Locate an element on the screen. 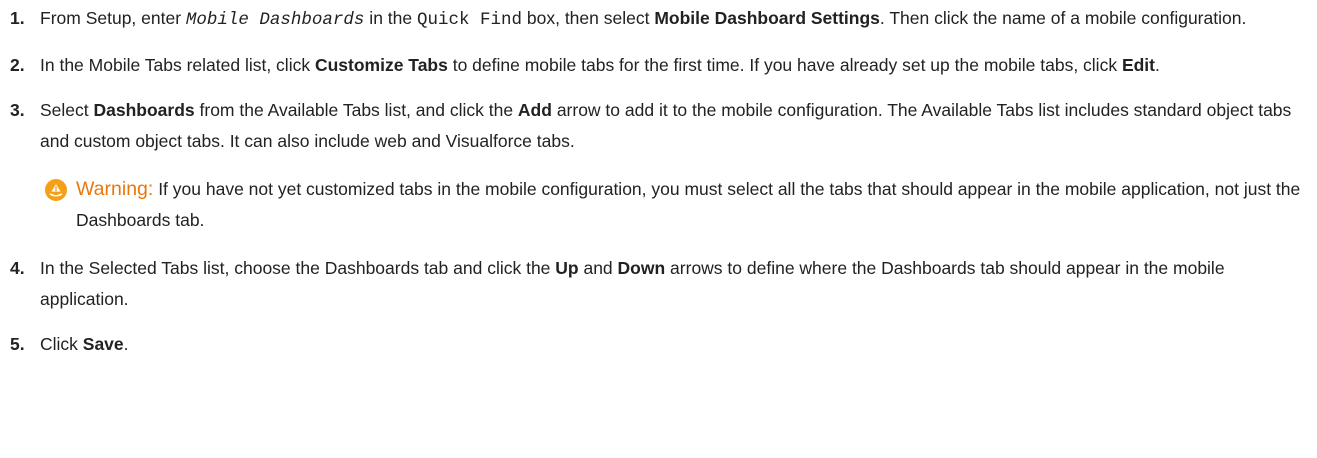  step-text: box, then select is located at coordinates (588, 18).